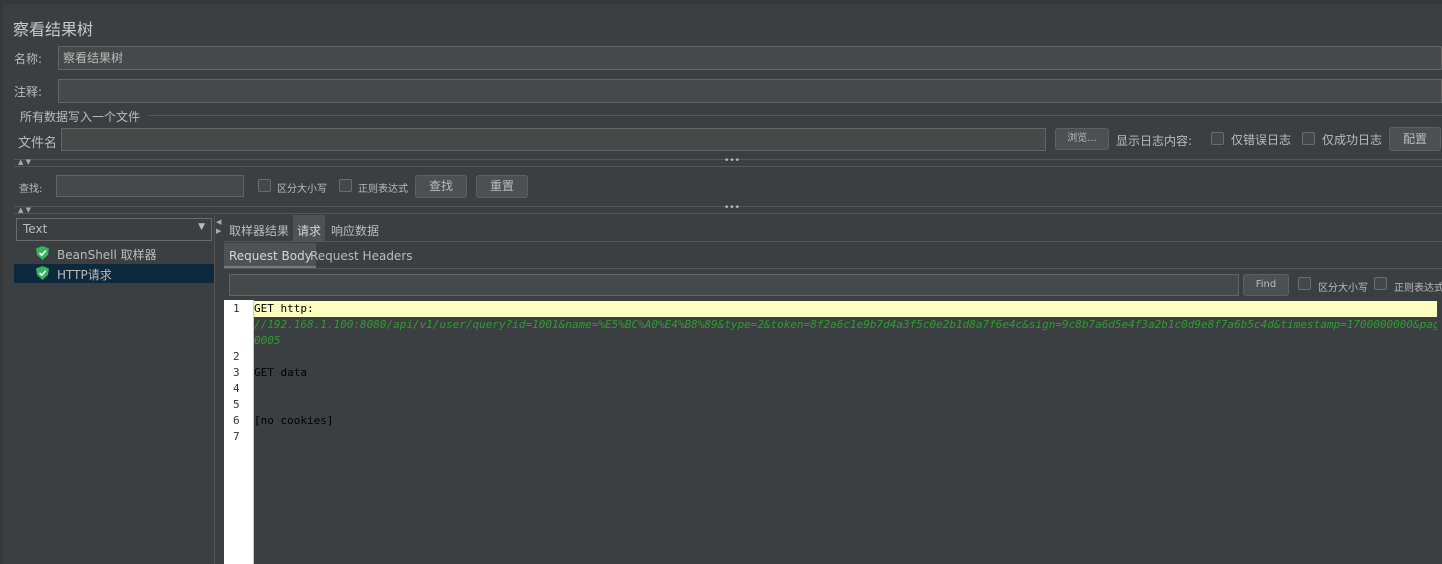 This screenshot has width=1442, height=564. What do you see at coordinates (284, 308) in the screenshot?
I see `code-line-1: GET http:` at bounding box center [284, 308].